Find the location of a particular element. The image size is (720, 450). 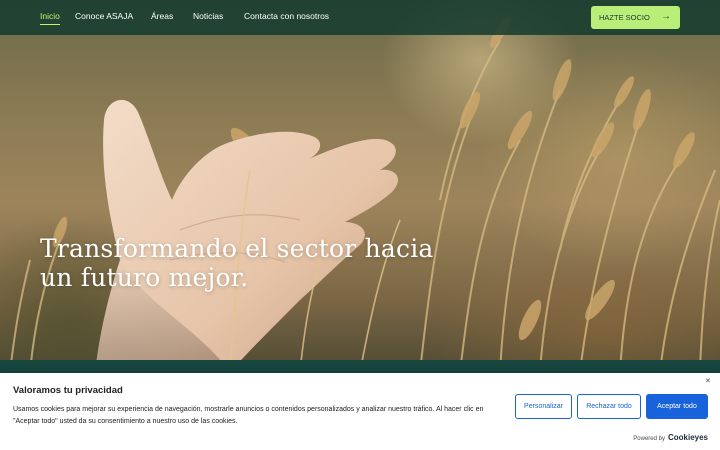

active-link-underline is located at coordinates (50, 24).